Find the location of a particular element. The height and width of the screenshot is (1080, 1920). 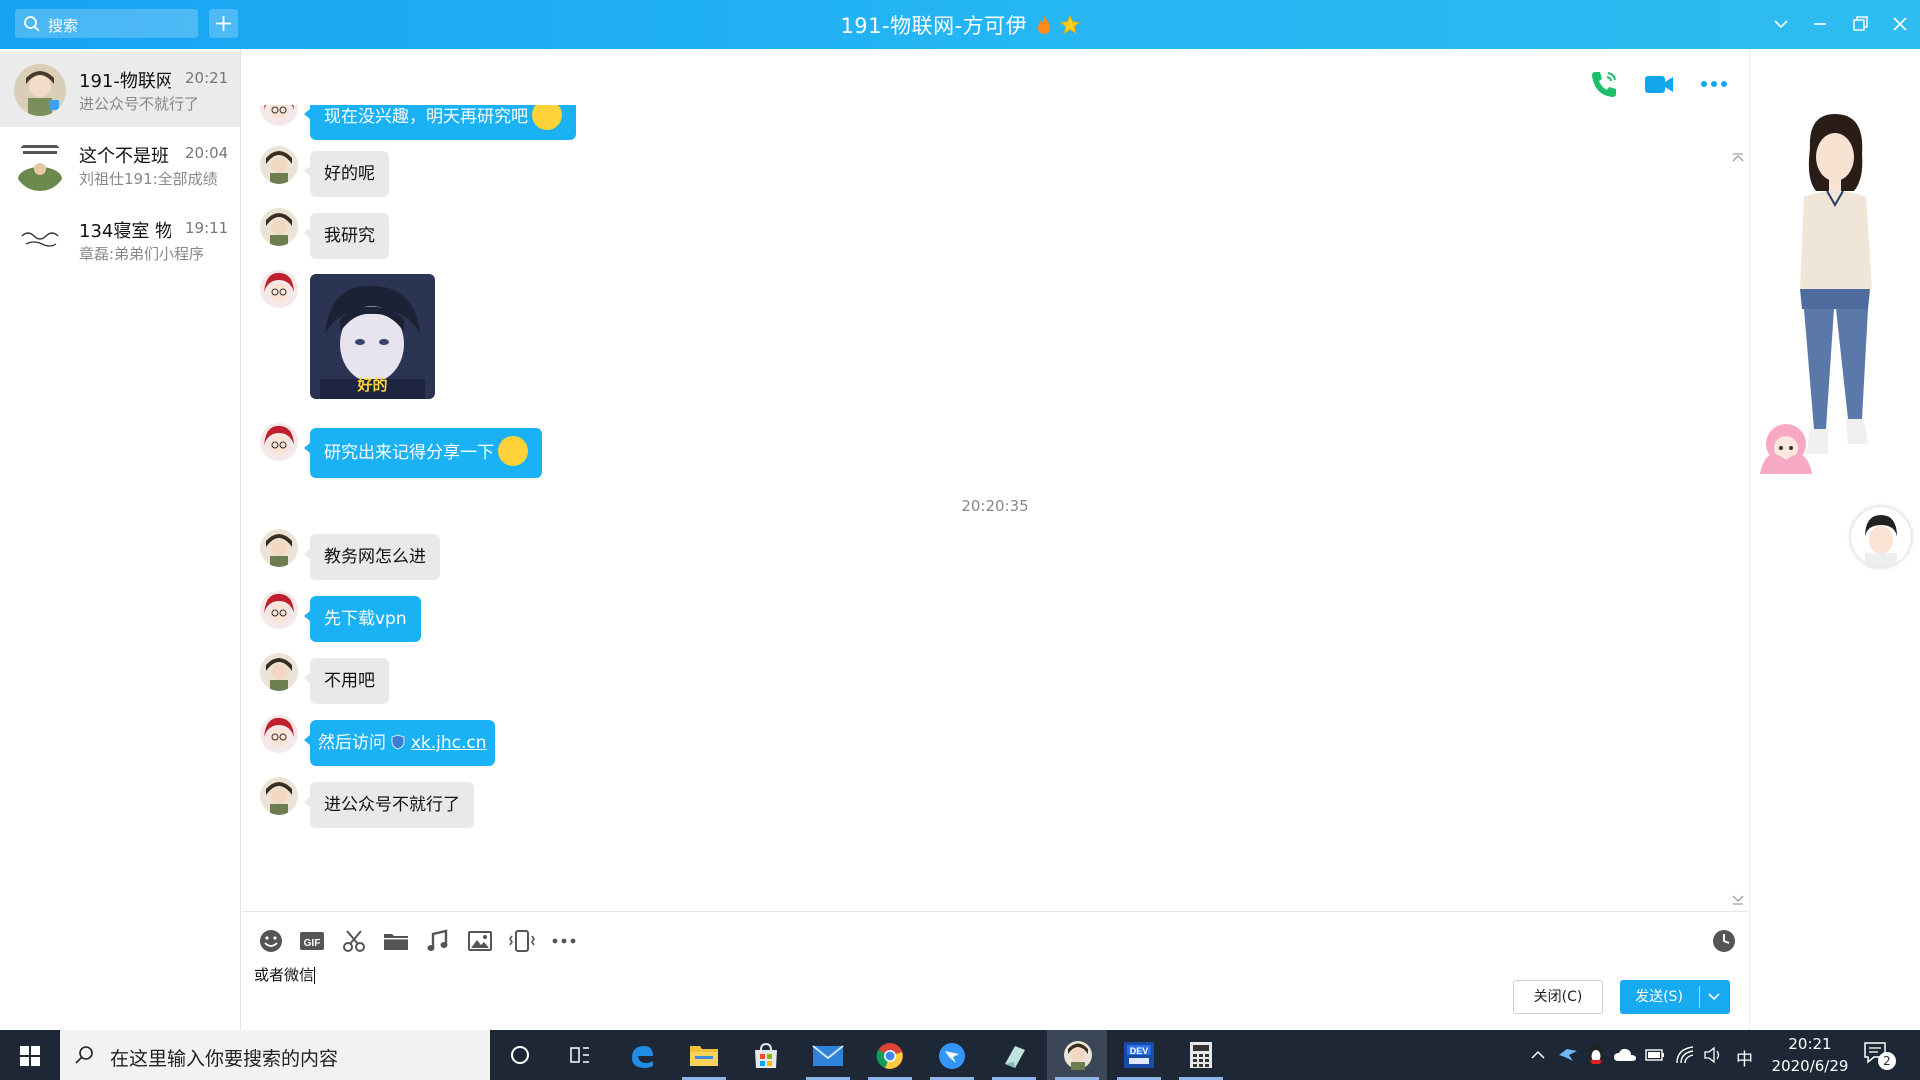

draft-text: 或者微信 is located at coordinates (284, 975).